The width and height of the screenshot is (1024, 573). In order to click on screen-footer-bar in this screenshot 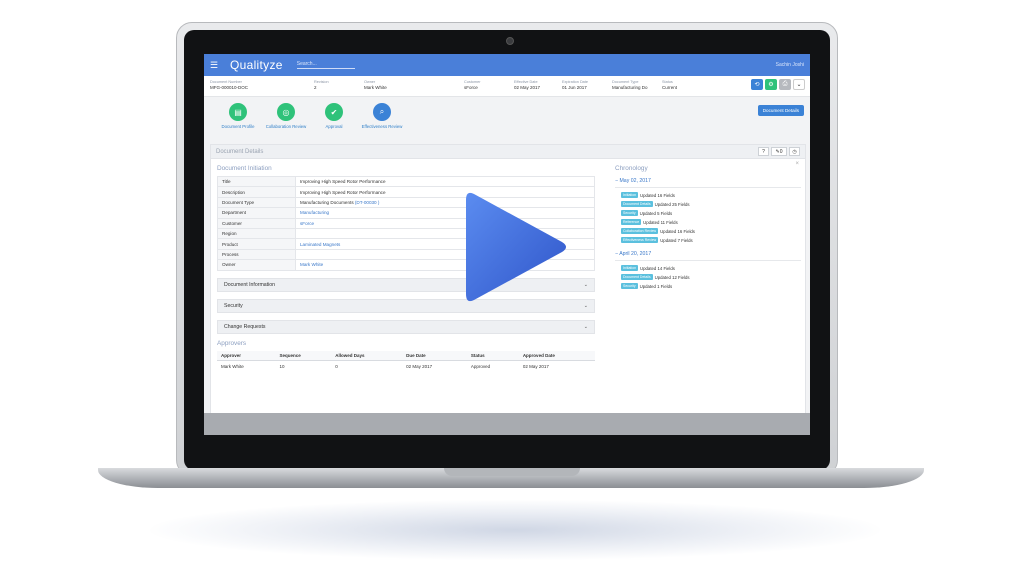, I will do `click(507, 424)`.